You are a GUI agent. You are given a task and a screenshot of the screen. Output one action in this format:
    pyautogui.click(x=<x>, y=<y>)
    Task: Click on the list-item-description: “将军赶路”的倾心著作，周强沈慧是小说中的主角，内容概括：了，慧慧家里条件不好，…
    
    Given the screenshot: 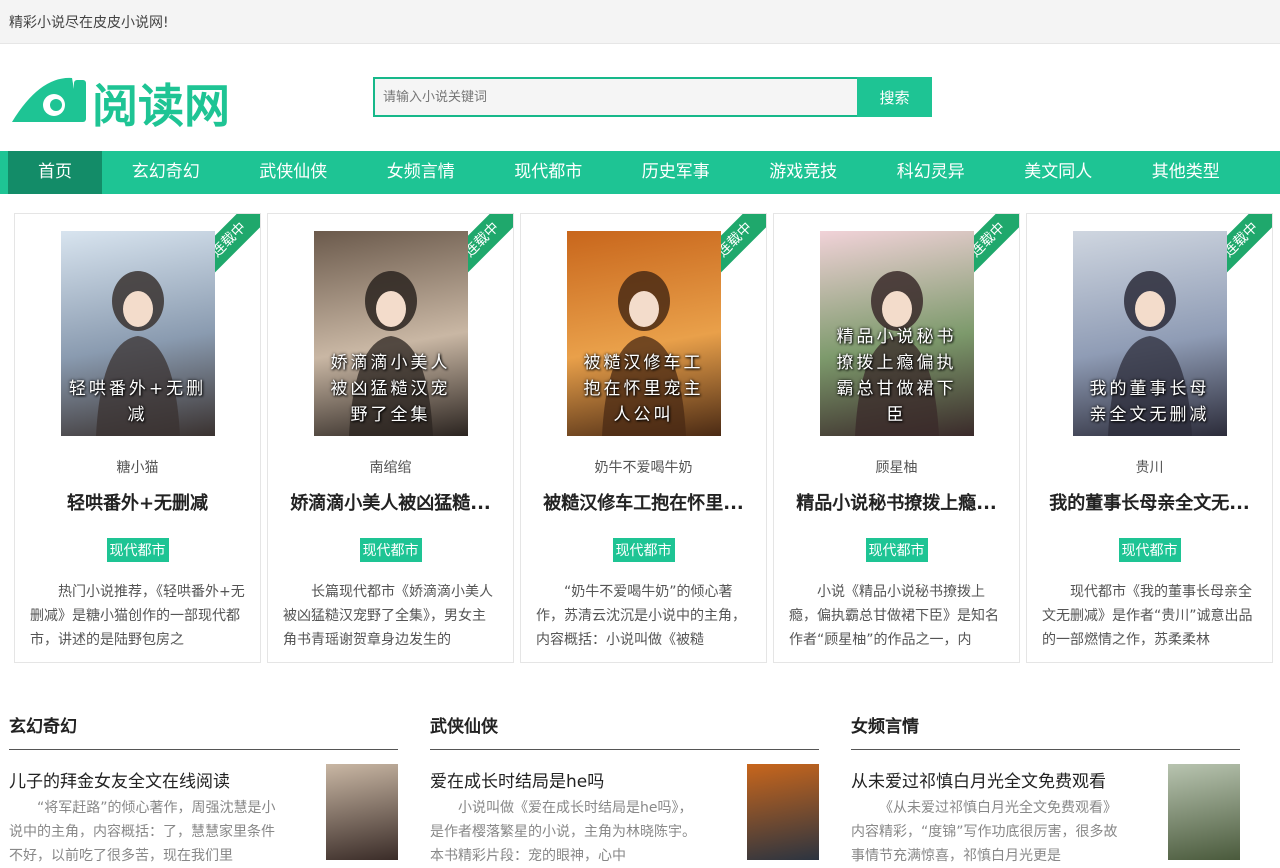 What is the action you would take?
    pyautogui.click(x=142, y=832)
    